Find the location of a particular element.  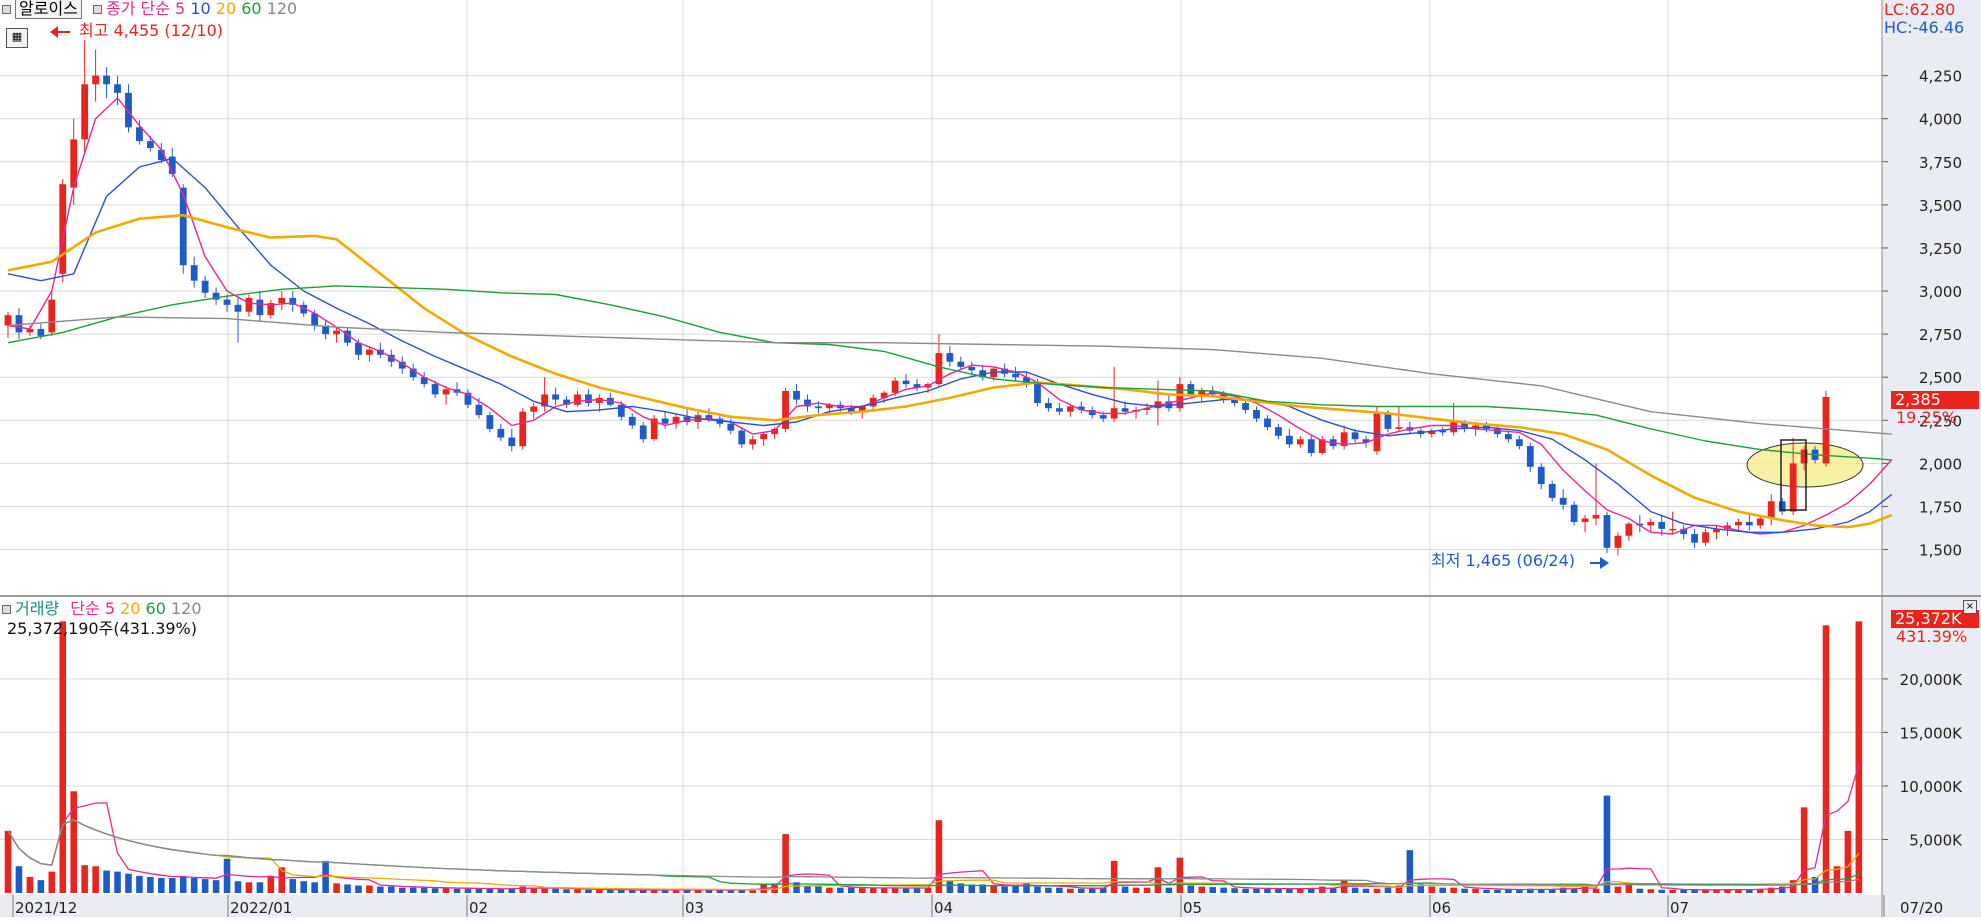

date-tick-label: 2021/12 is located at coordinates (46, 908).